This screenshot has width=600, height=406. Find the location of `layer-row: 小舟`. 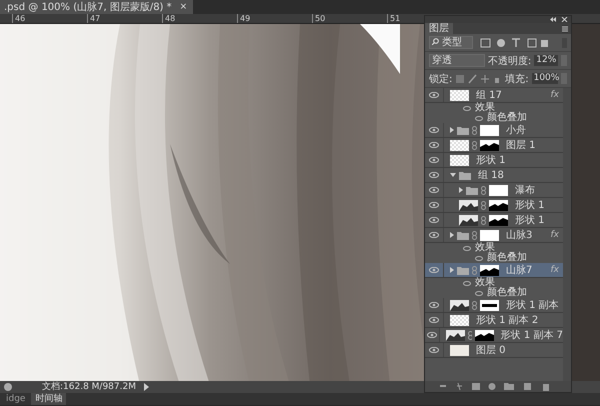

layer-row: 小舟 is located at coordinates (494, 130).